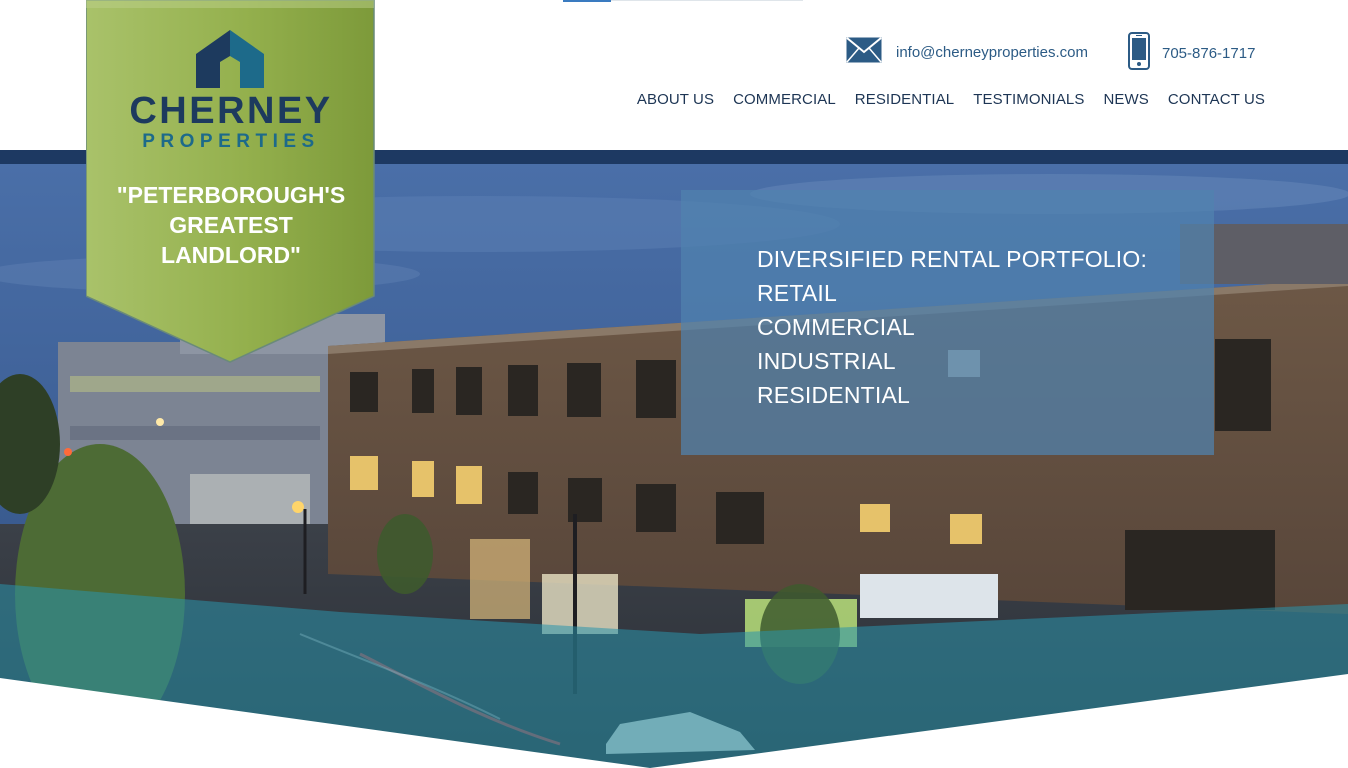 This screenshot has height=768, width=1348. I want to click on phone-text: 705-876-1717, so click(1209, 53).